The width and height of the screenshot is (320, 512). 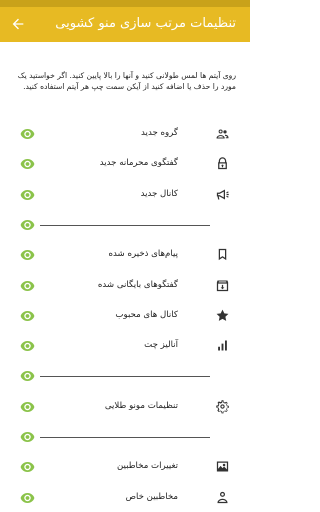 I want to click on megaphone-icon, so click(x=222, y=194).